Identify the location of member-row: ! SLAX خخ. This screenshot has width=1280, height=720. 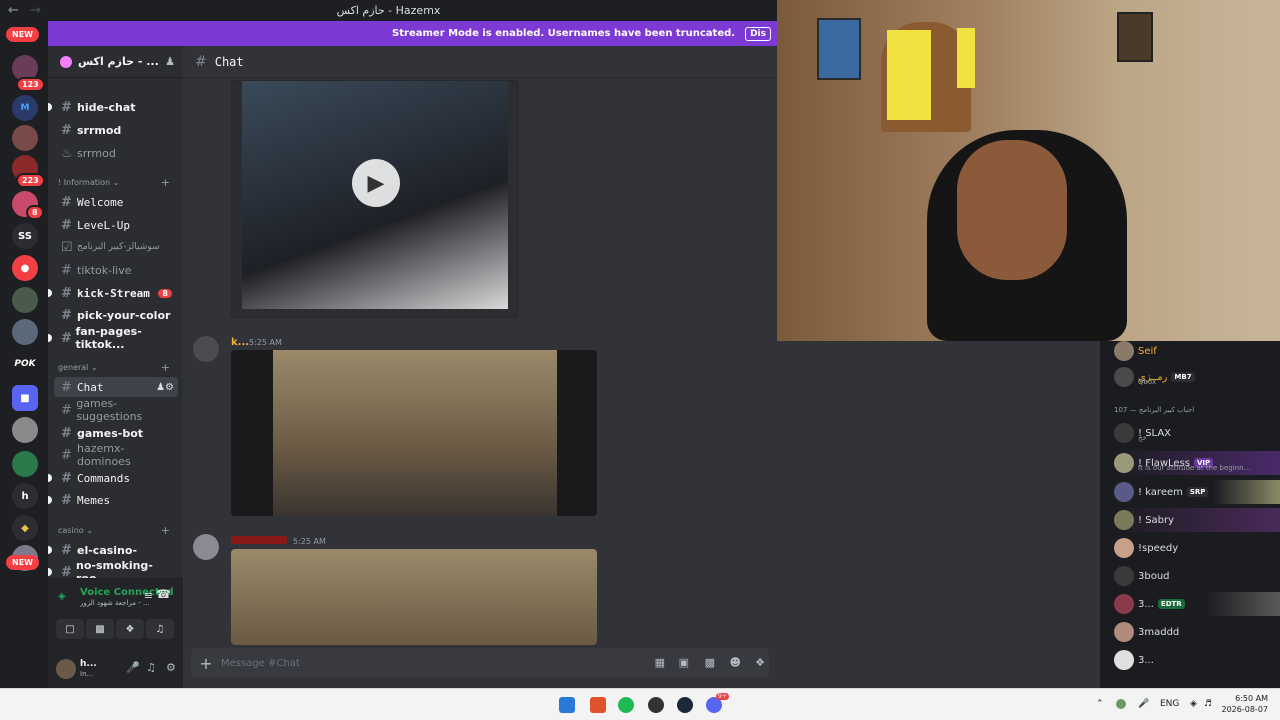
(1197, 433).